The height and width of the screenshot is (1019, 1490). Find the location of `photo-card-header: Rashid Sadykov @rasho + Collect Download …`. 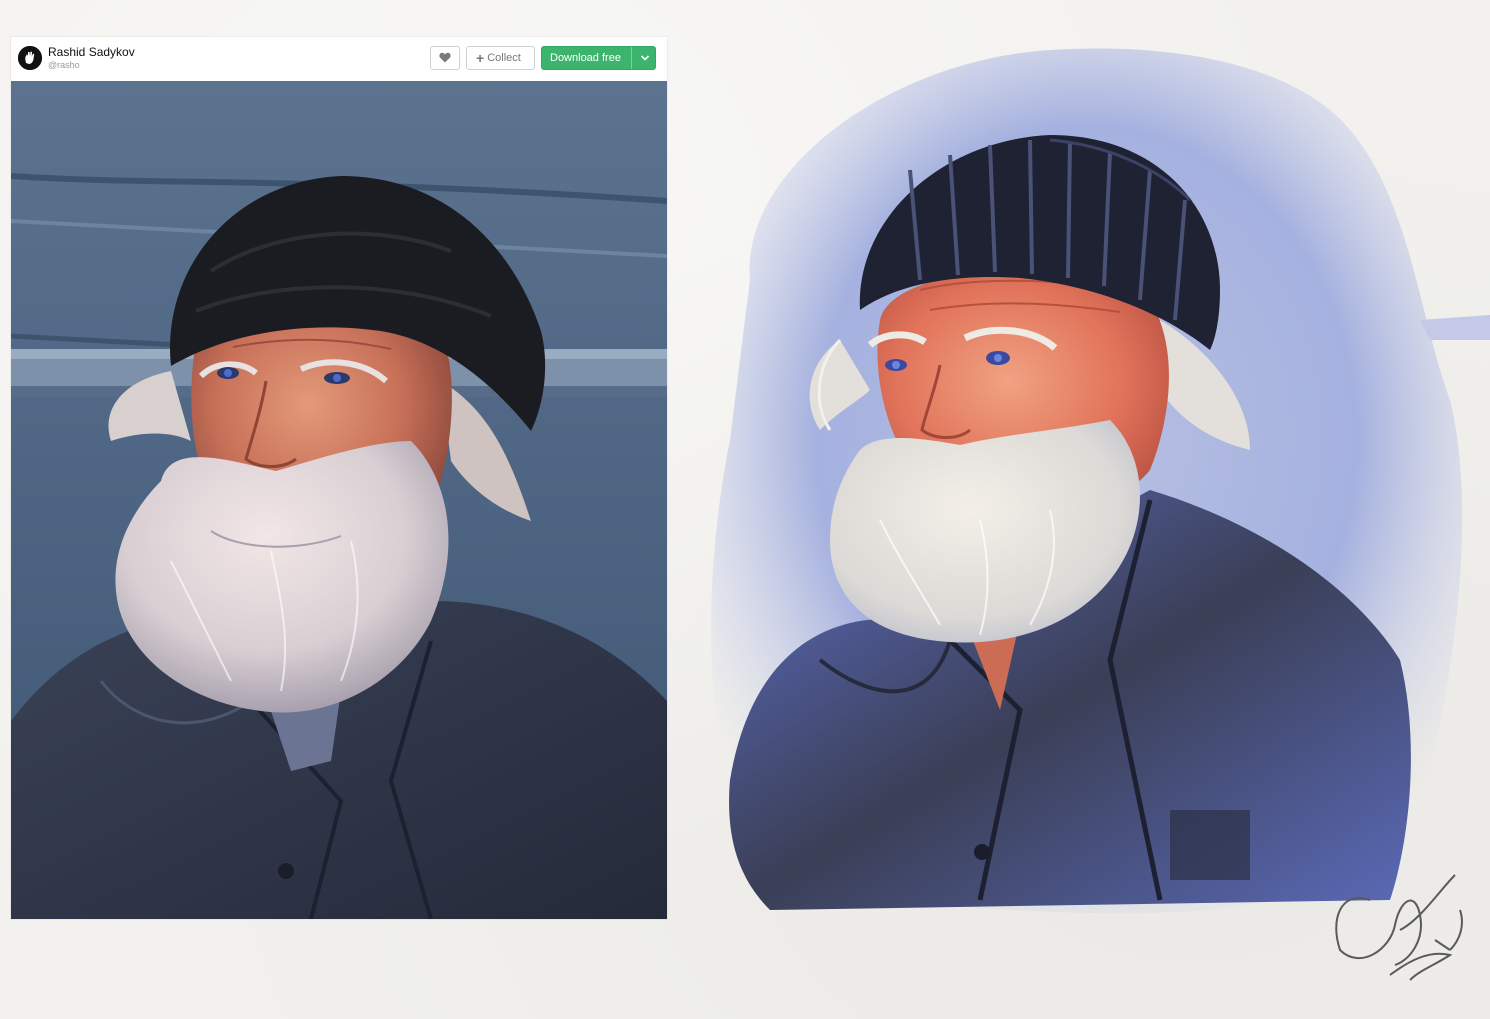

photo-card-header: Rashid Sadykov @rasho + Collect Download … is located at coordinates (339, 59).